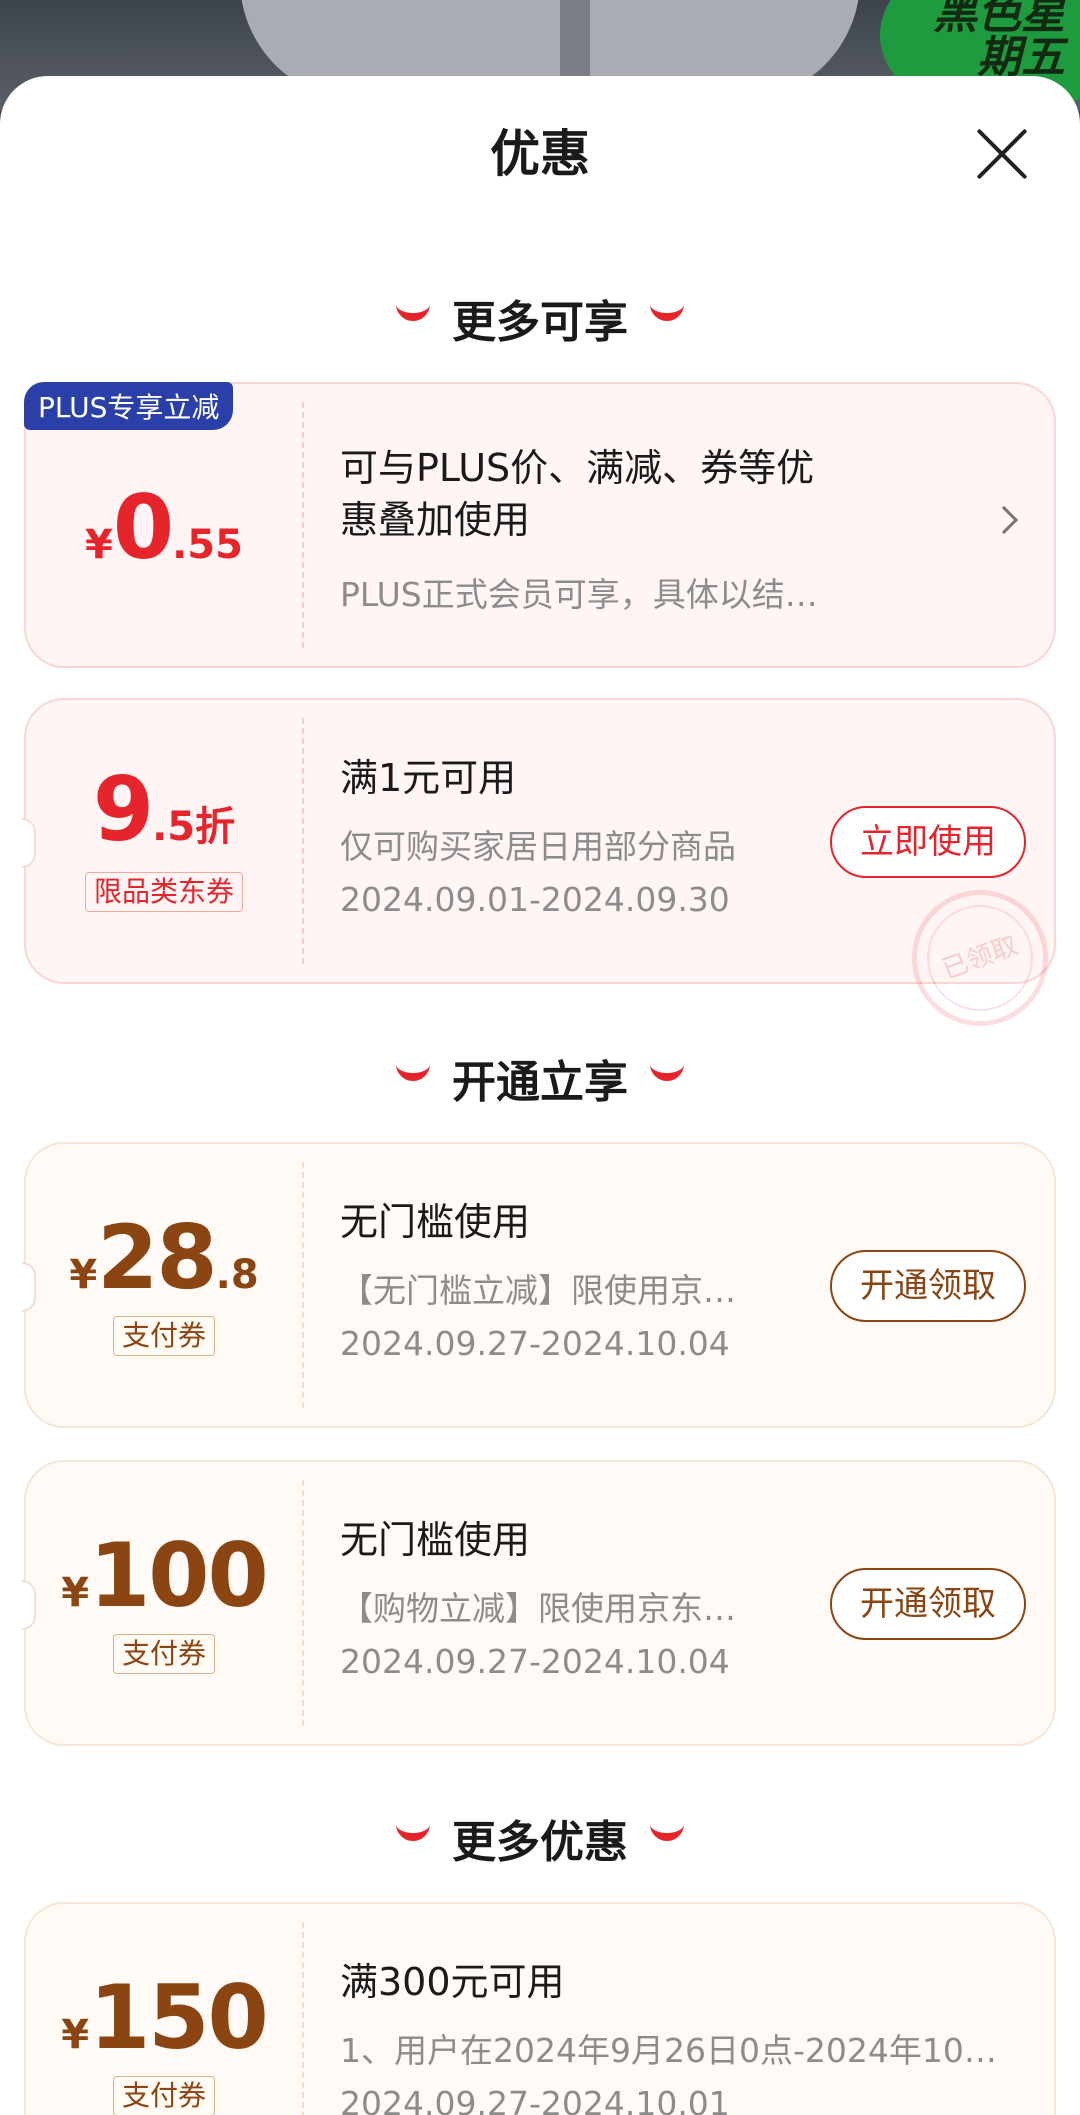 This screenshot has width=1080, height=2115. I want to click on coupon-amount: ¥100, so click(165, 1575).